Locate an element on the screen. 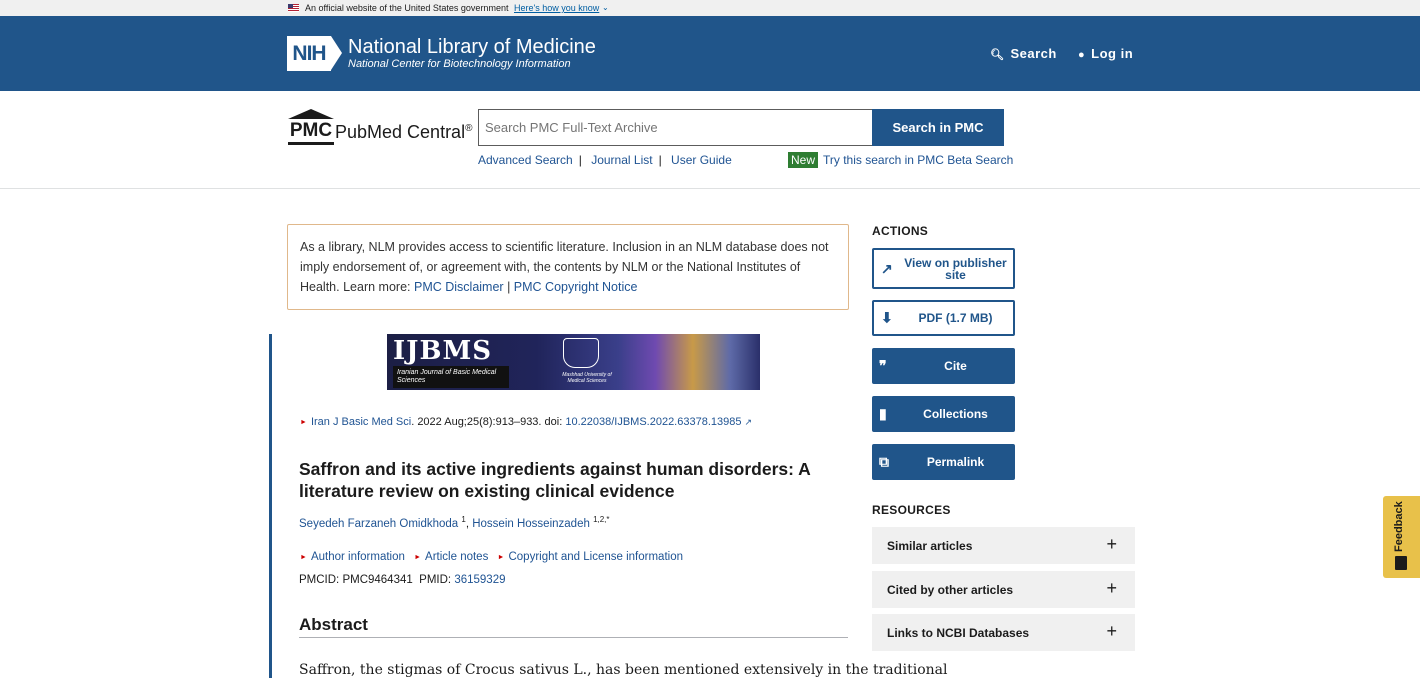 The image size is (1420, 678). quote-icon: ❞ is located at coordinates (883, 365).